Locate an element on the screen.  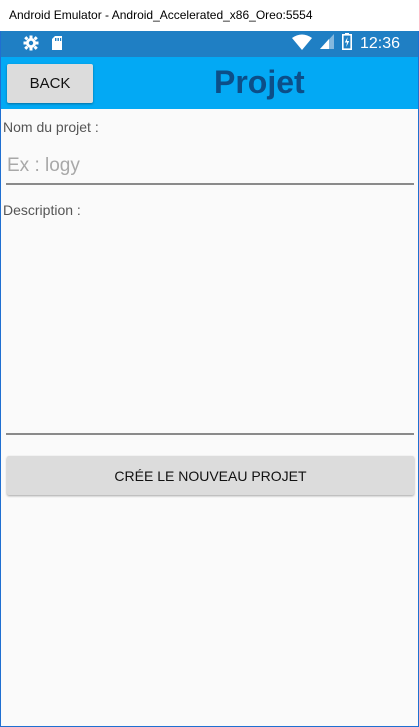
create-project-button: CRÉE LE NOUVEAU PROJET is located at coordinates (210, 475).